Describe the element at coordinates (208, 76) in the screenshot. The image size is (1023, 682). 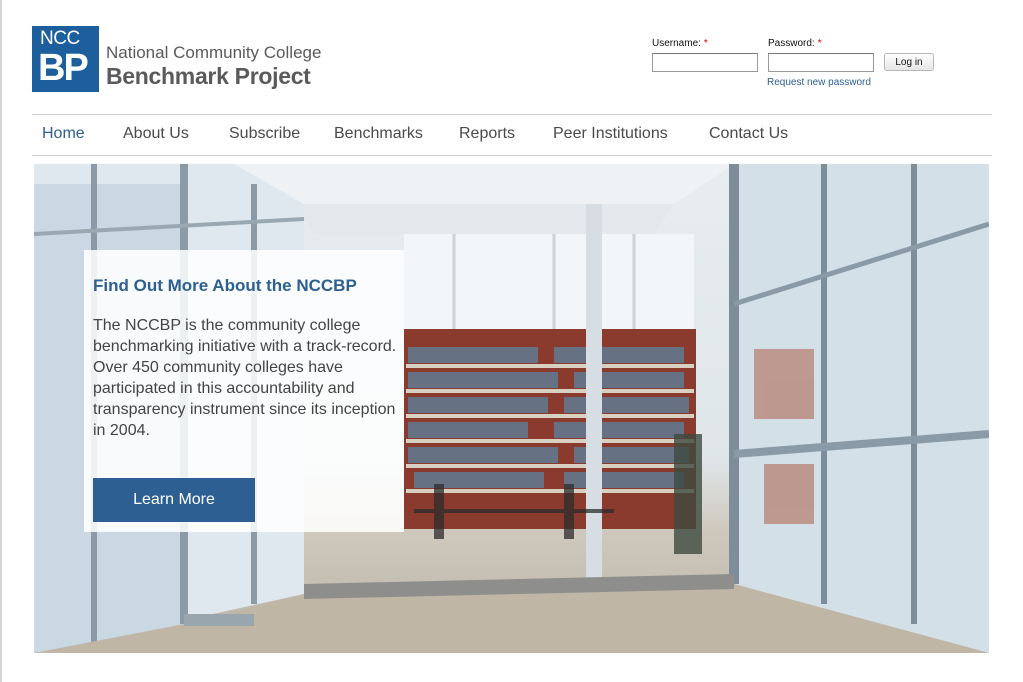
I see `logo-title: Benchmark Project` at that location.